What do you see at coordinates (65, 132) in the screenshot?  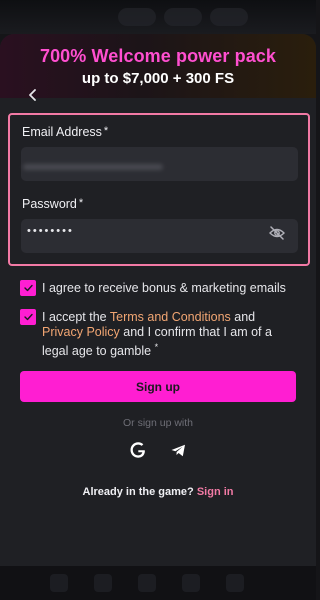 I see `email-label: Email Address *` at bounding box center [65, 132].